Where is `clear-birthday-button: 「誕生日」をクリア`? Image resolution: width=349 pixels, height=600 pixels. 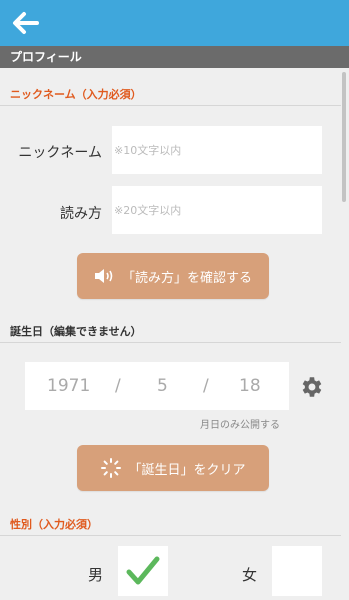
clear-birthday-button: 「誕生日」をクリア is located at coordinates (173, 468).